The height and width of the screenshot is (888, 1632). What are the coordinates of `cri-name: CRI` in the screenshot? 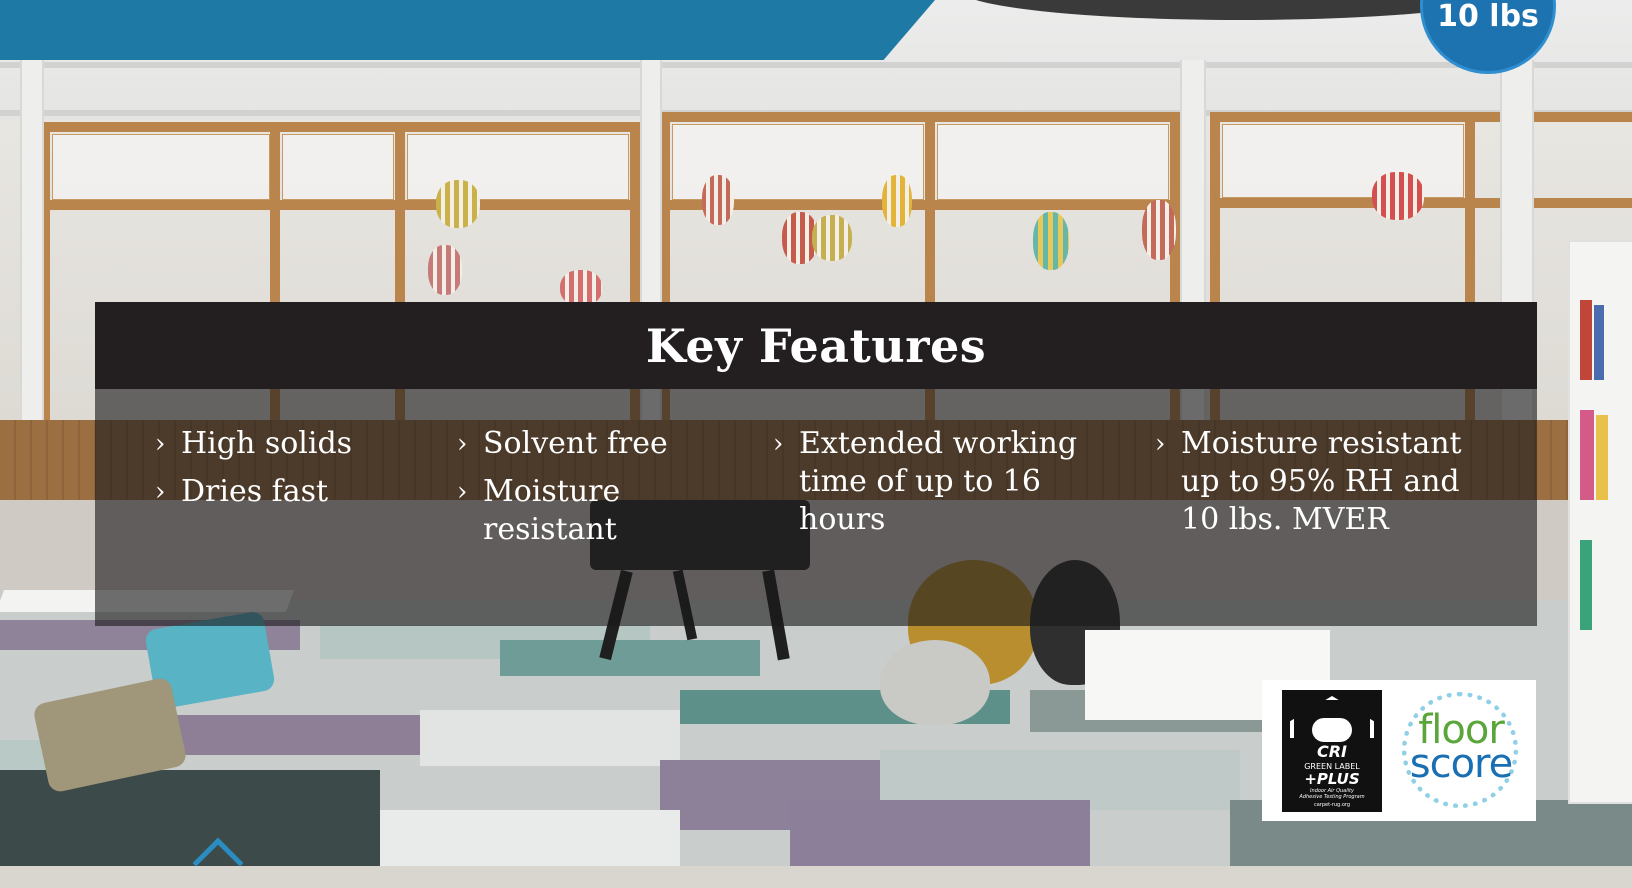 It's located at (1331, 751).